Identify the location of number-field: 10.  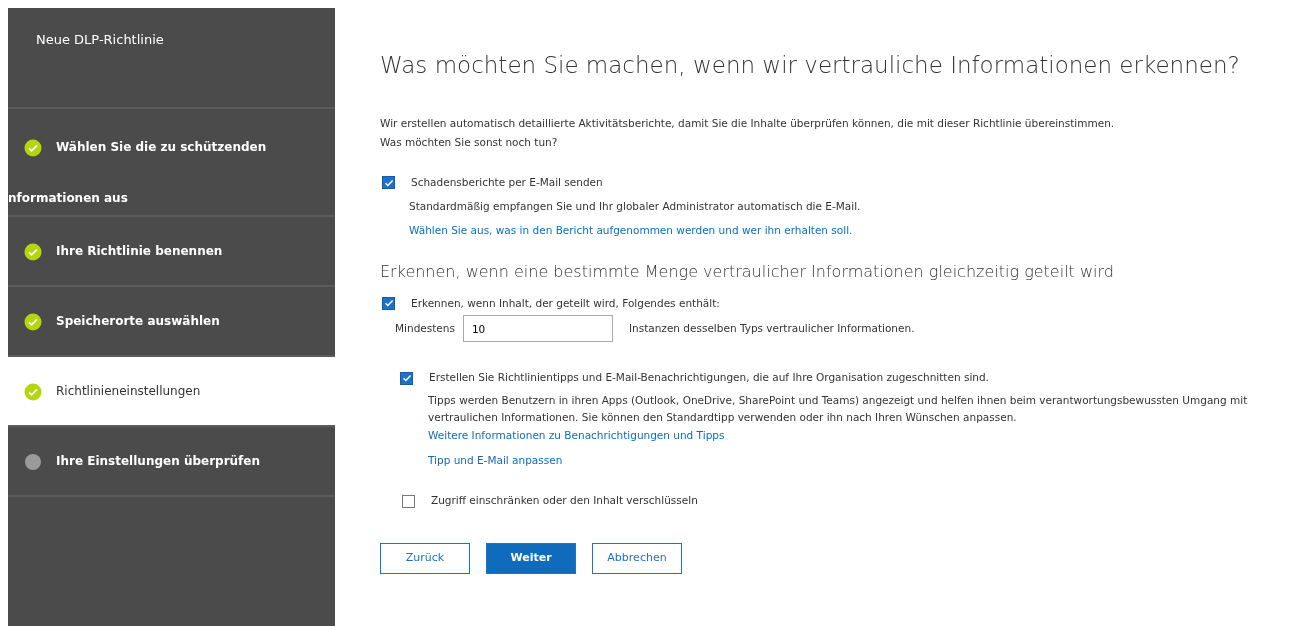
(537, 329).